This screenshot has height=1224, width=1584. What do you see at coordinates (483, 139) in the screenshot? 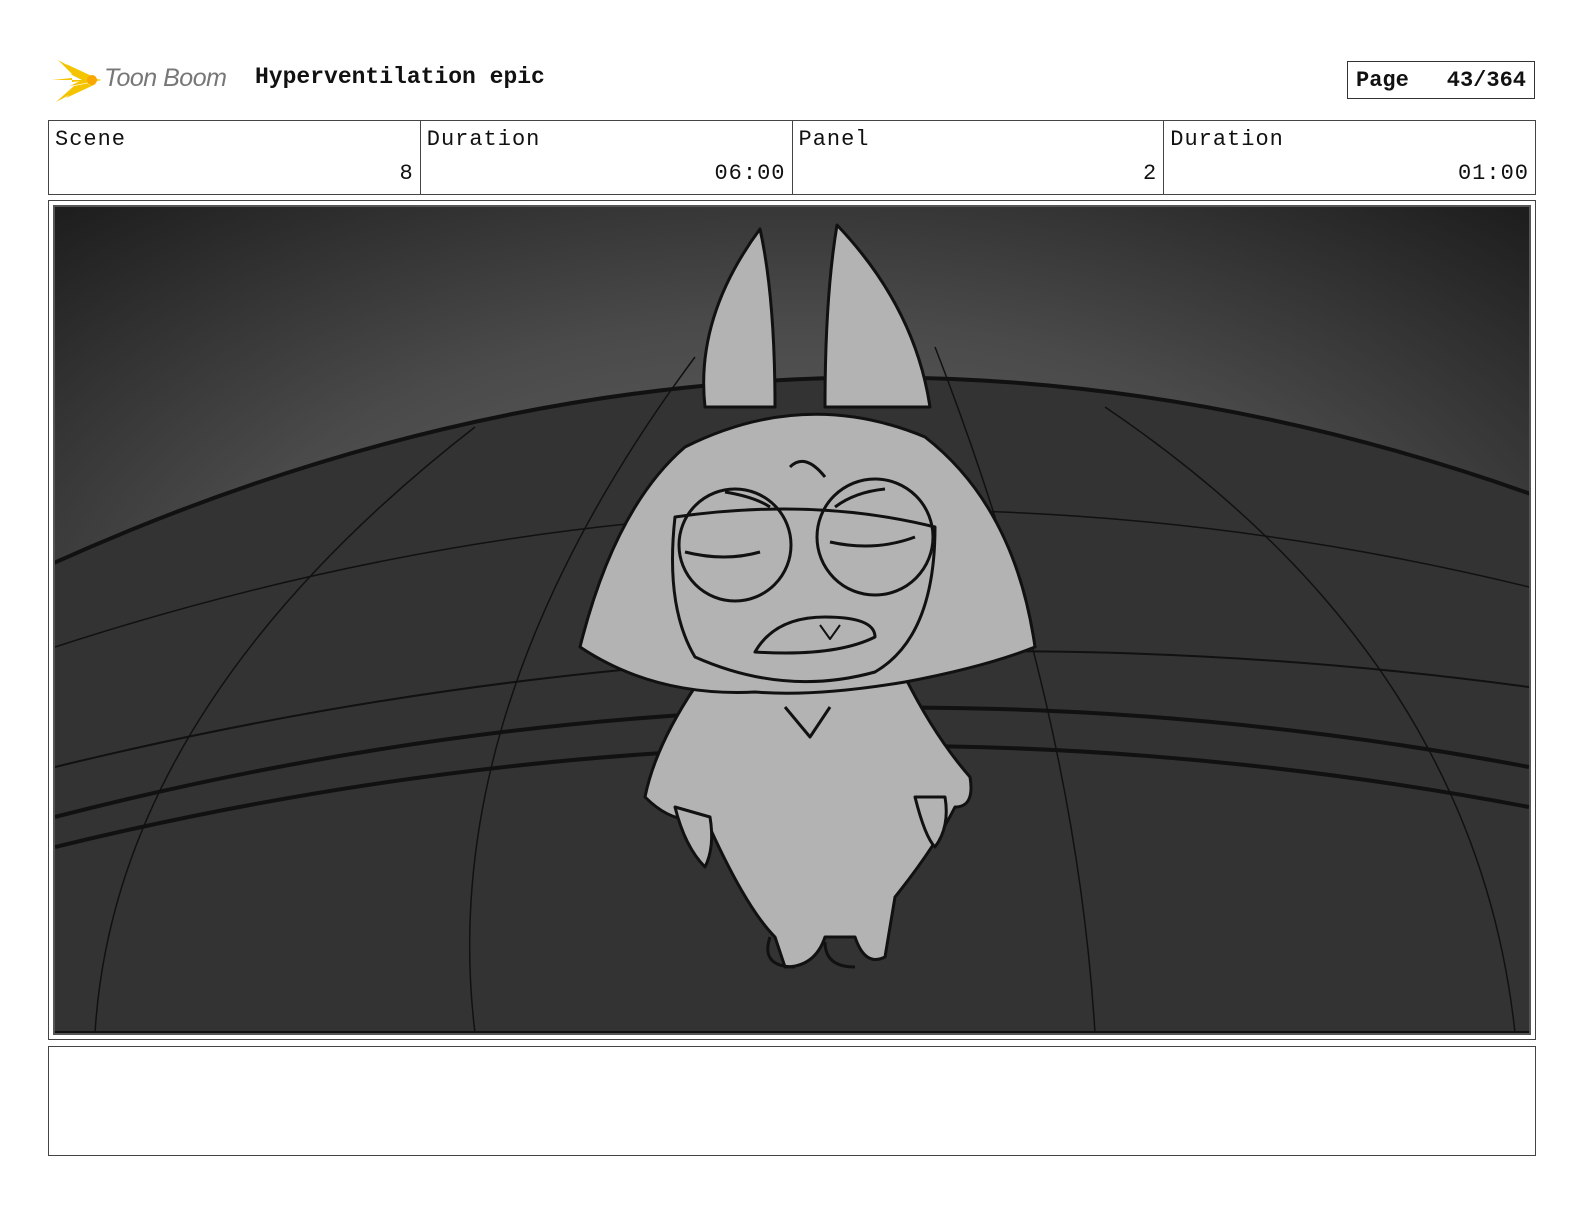
I see `scene-duration-label: Duration` at bounding box center [483, 139].